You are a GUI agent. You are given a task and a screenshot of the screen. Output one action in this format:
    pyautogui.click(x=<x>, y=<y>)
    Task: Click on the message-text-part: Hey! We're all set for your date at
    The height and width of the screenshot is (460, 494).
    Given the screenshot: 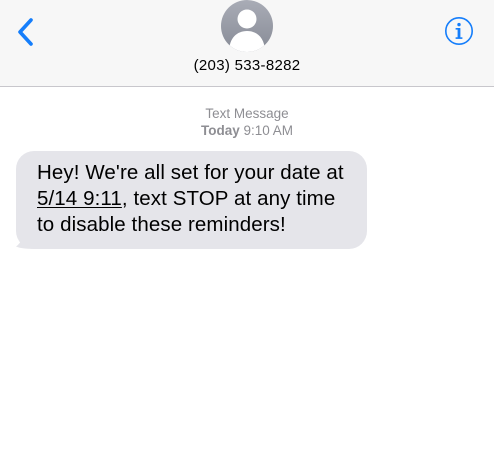 What is the action you would take?
    pyautogui.click(x=190, y=172)
    